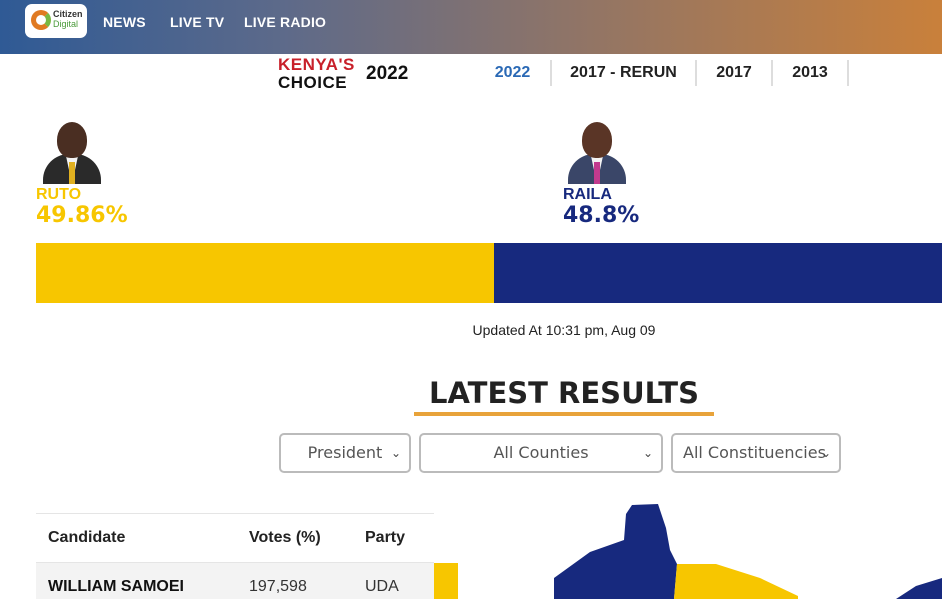 This screenshot has width=942, height=599. What do you see at coordinates (265, 273) in the screenshot?
I see `vote-share-bar-ruto` at bounding box center [265, 273].